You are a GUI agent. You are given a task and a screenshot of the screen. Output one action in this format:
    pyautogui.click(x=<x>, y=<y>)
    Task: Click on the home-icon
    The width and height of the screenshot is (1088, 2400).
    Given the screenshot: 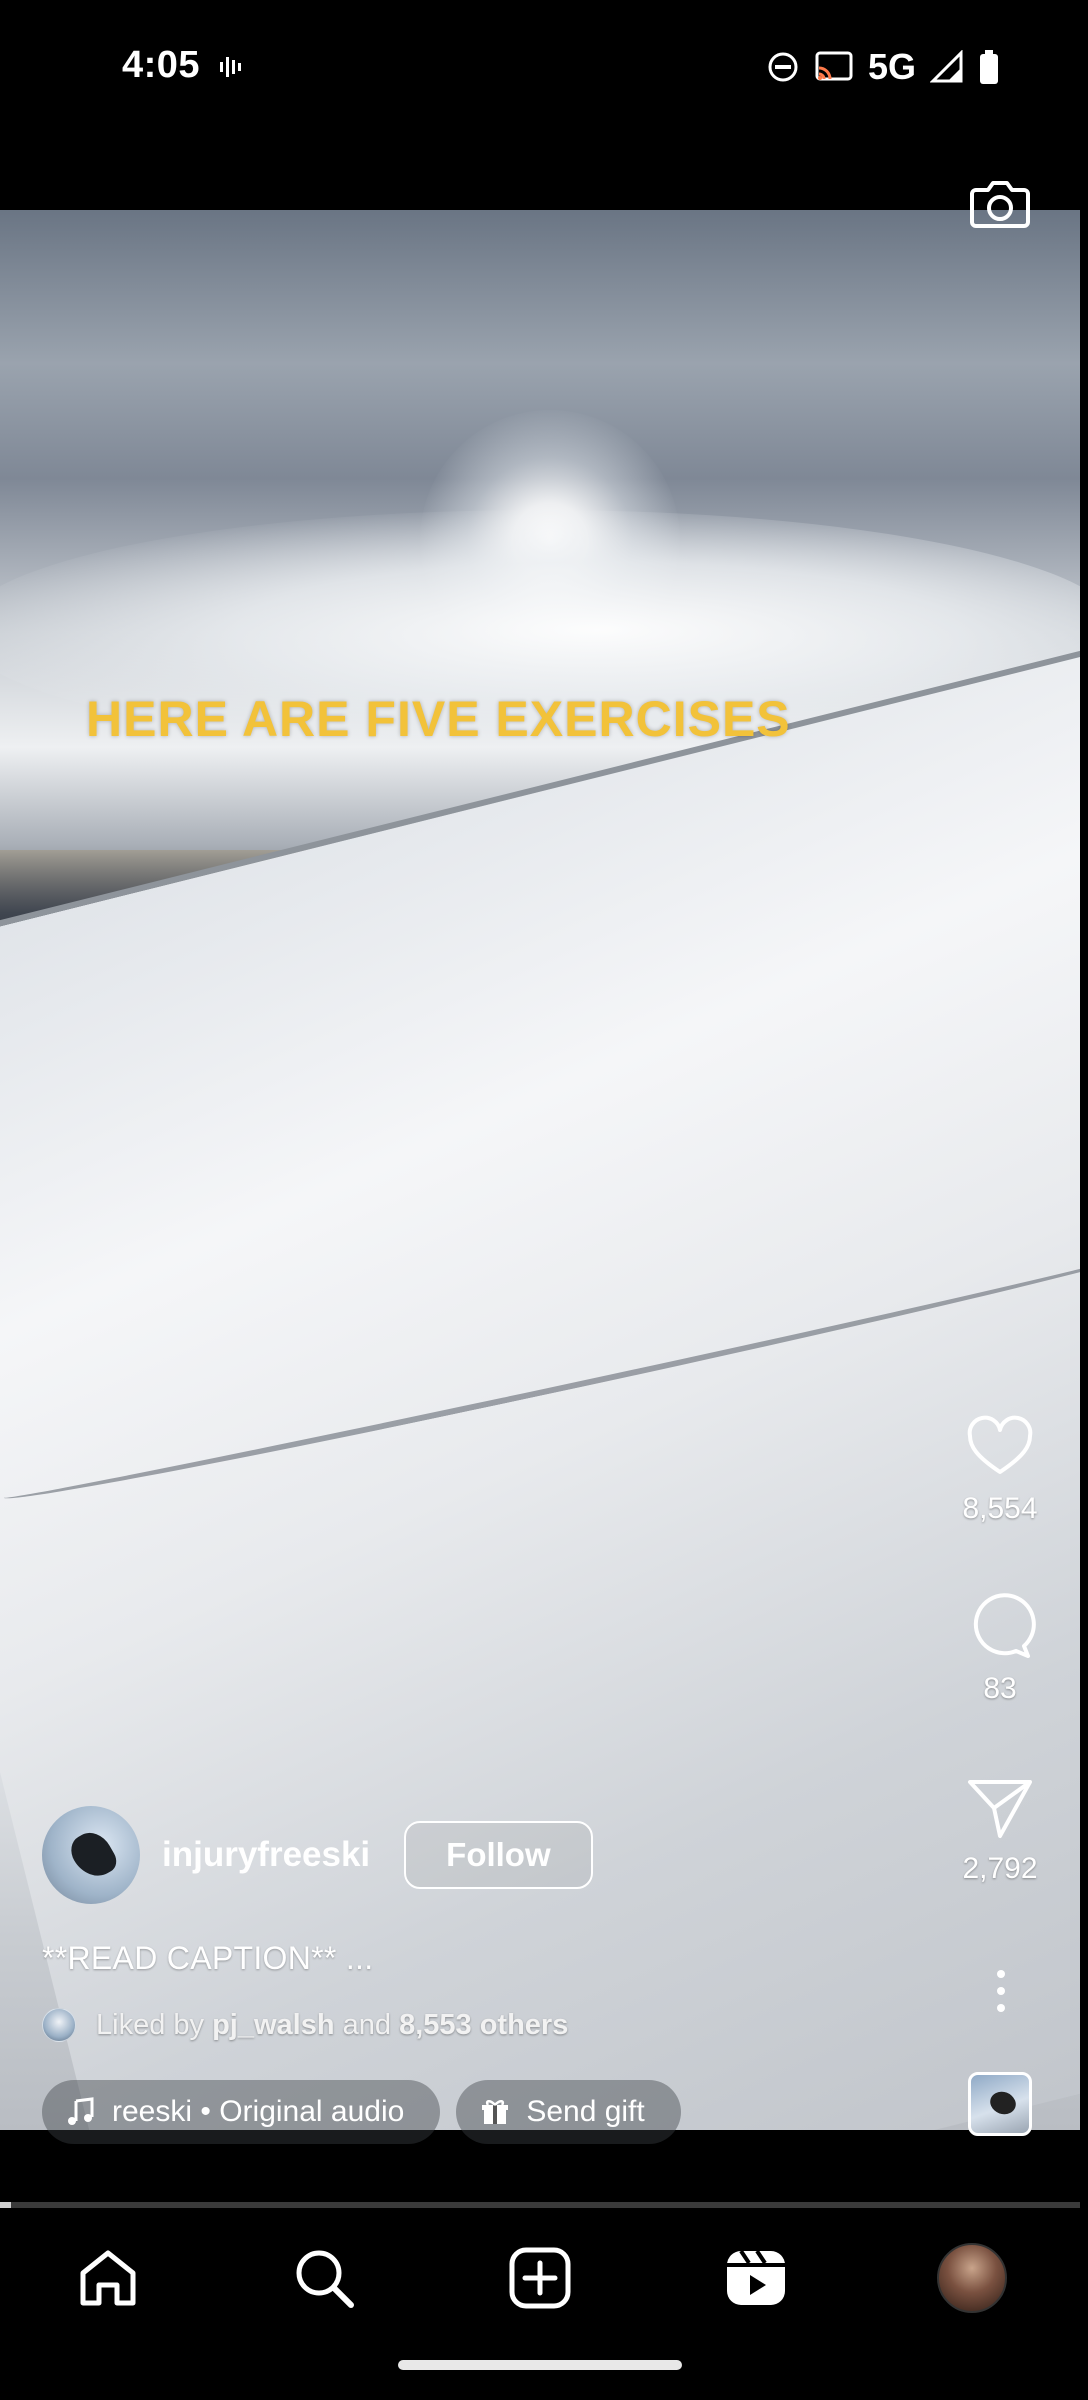 What is the action you would take?
    pyautogui.click(x=108, y=2278)
    